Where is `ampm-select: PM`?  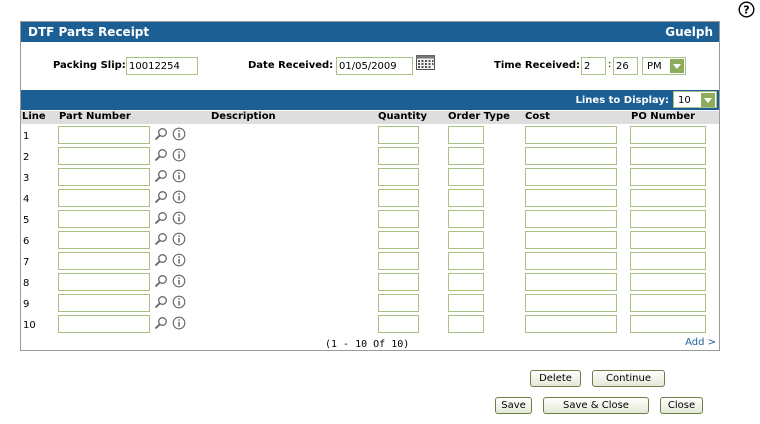 ampm-select: PM is located at coordinates (664, 66).